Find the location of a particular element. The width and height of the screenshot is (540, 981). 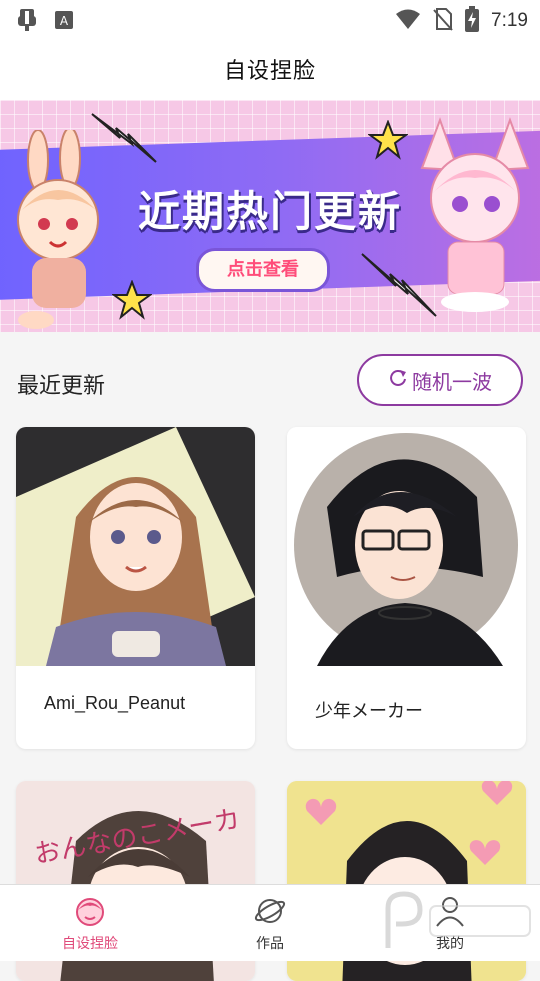

creator-card: 少年メーカー is located at coordinates (406, 588).